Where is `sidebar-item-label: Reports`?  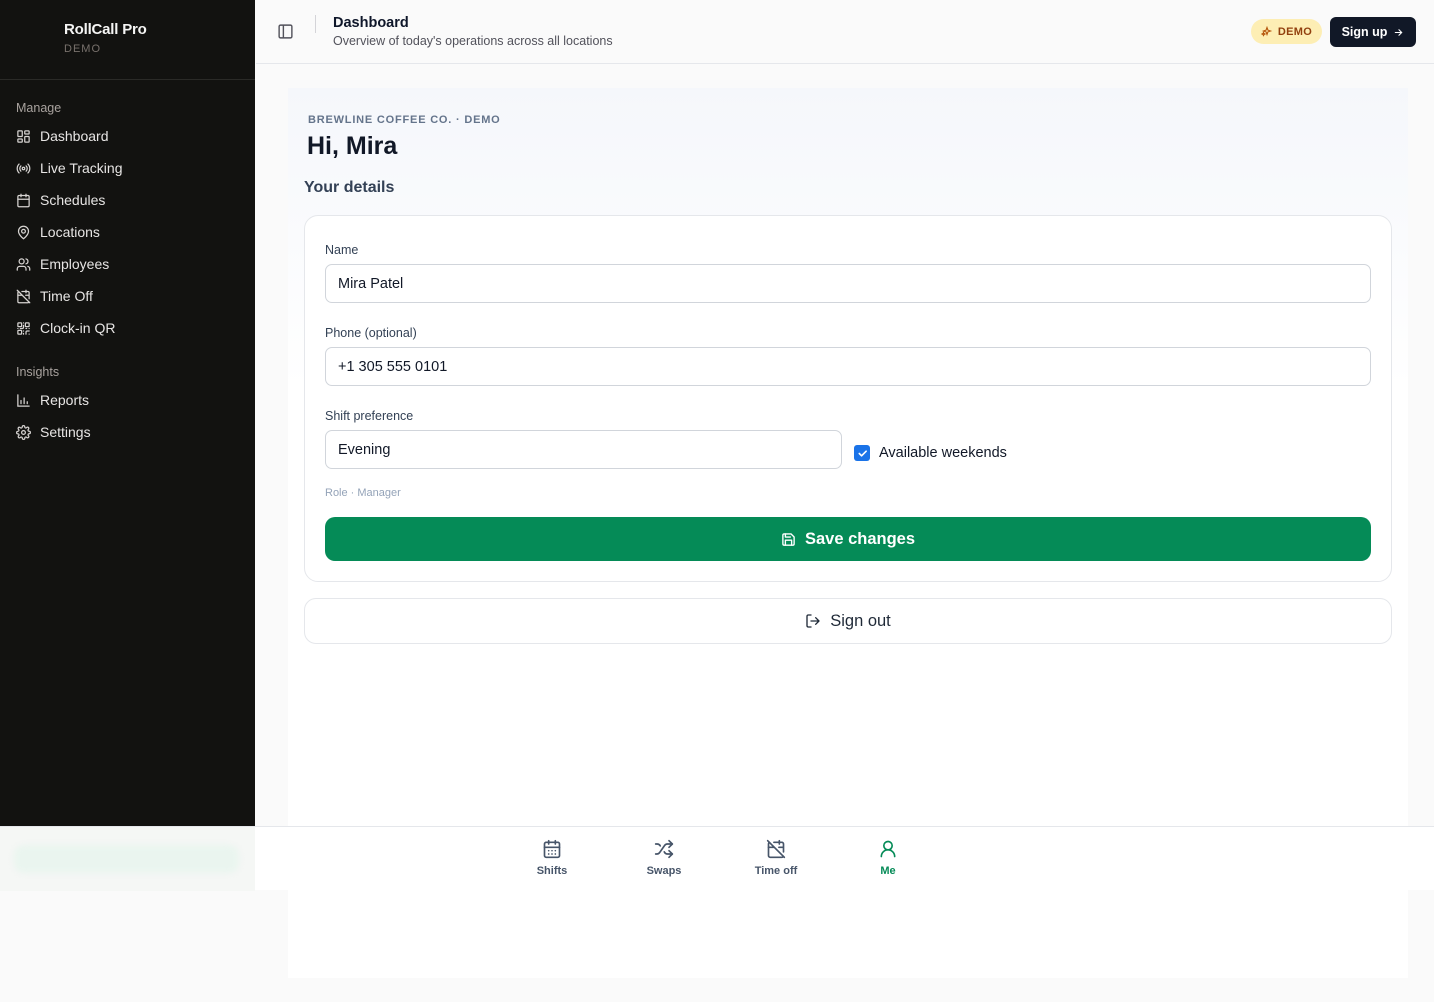
sidebar-item-label: Reports is located at coordinates (65, 400).